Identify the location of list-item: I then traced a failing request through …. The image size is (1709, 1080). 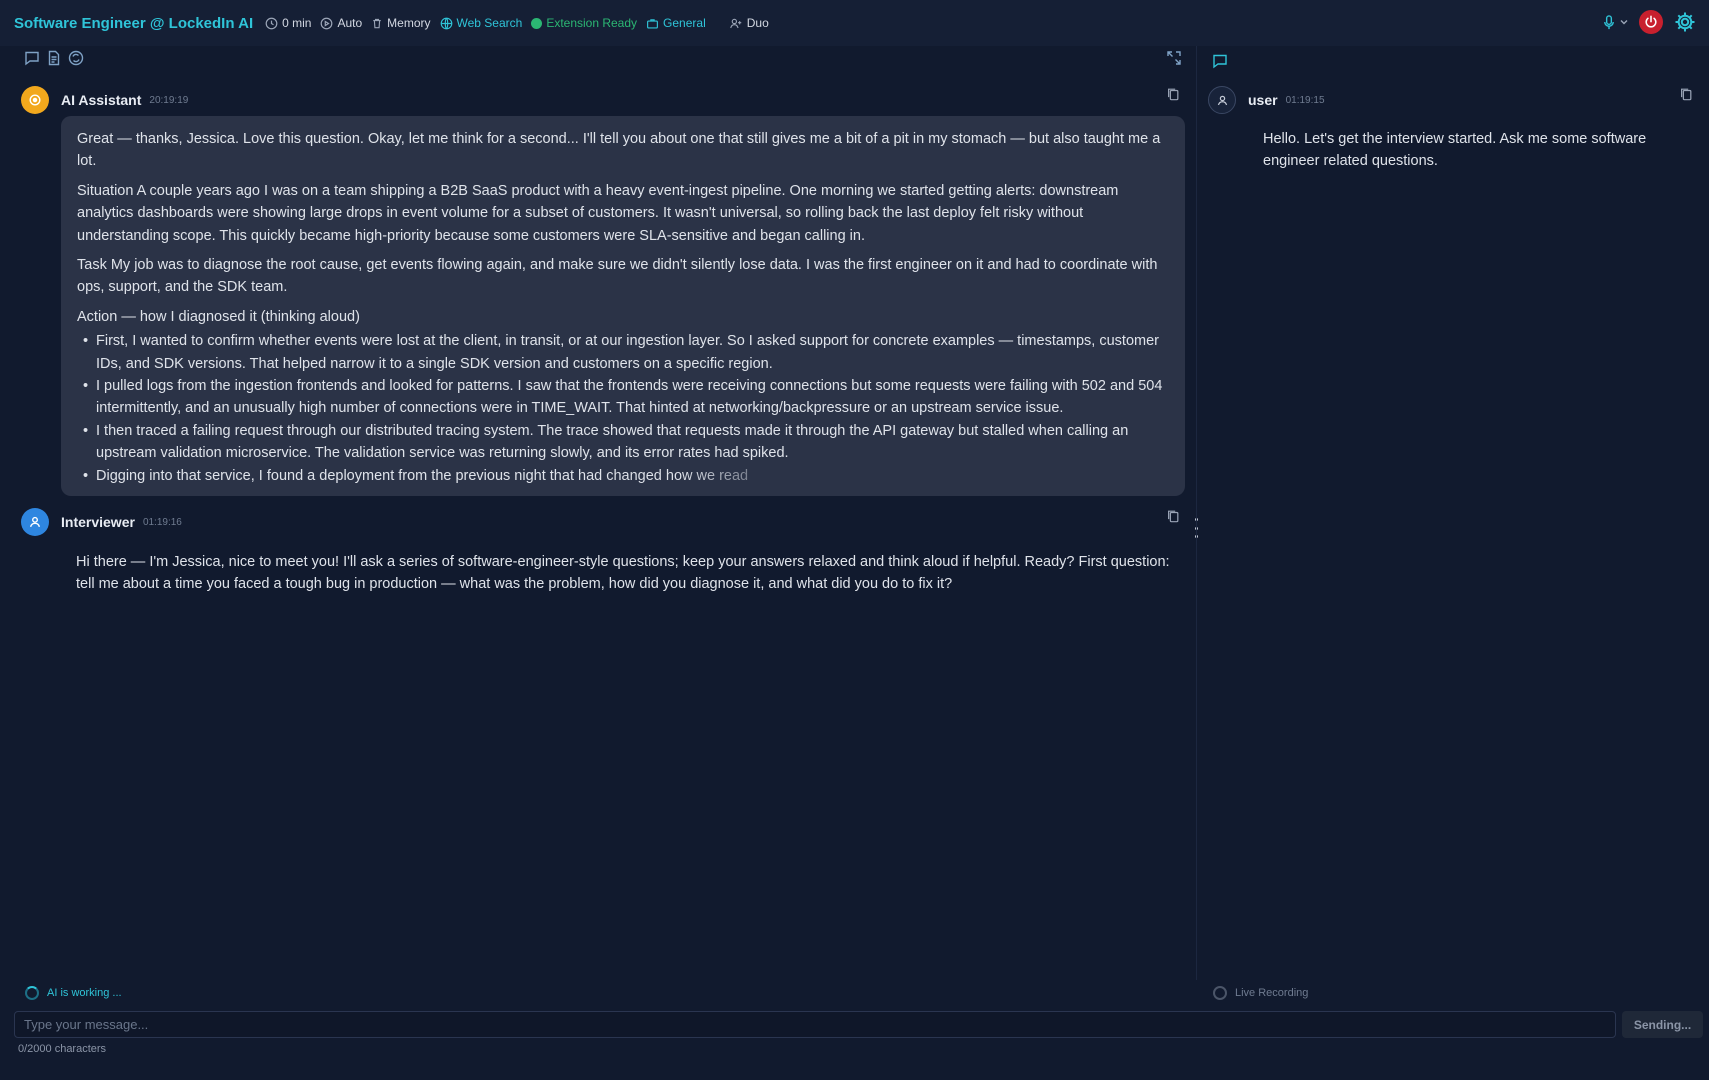
(624, 442).